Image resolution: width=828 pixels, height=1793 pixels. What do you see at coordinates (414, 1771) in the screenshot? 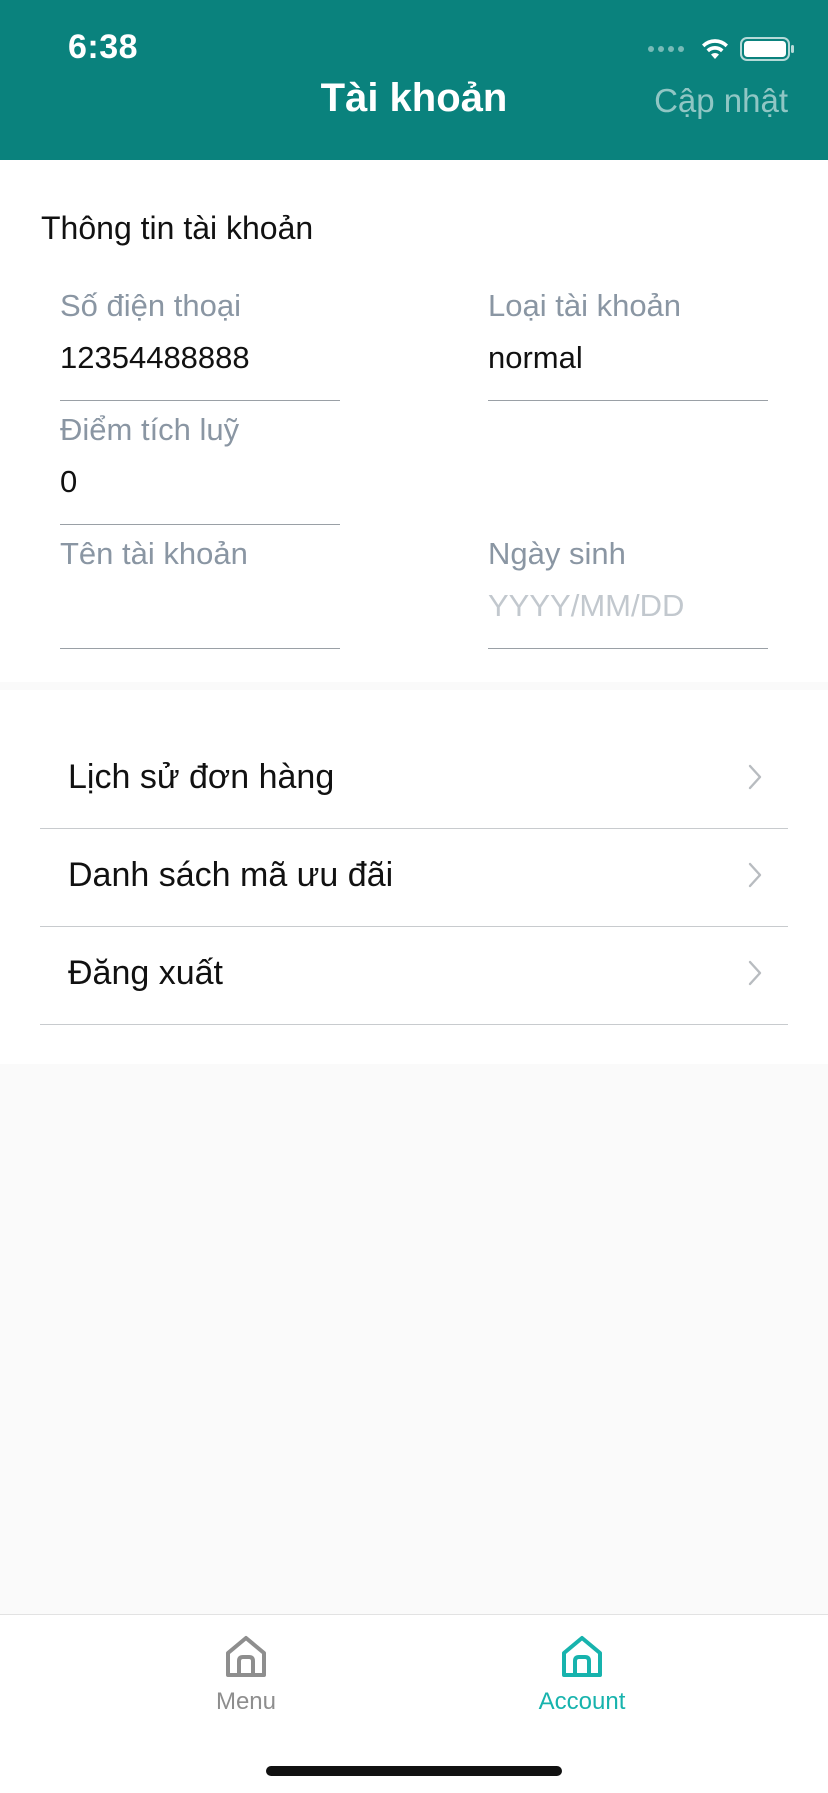
I see `home-indicator` at bounding box center [414, 1771].